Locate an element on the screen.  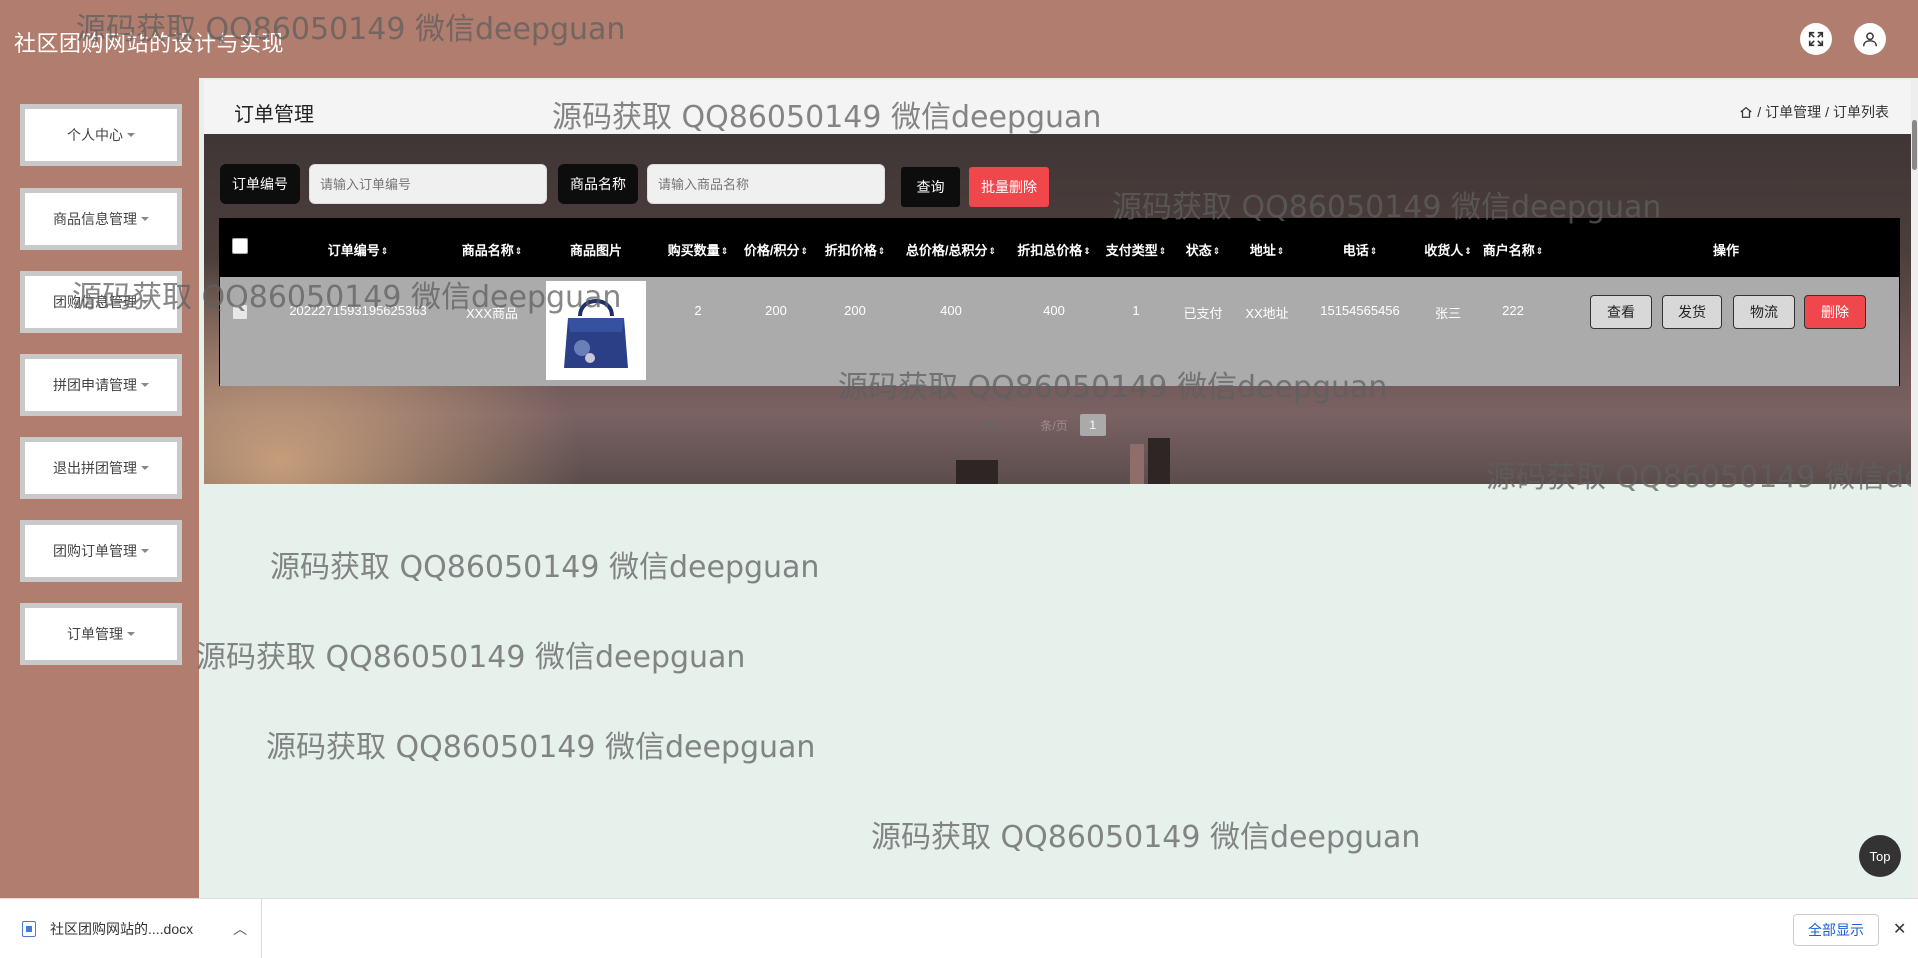
order-no-input is located at coordinates (428, 184).